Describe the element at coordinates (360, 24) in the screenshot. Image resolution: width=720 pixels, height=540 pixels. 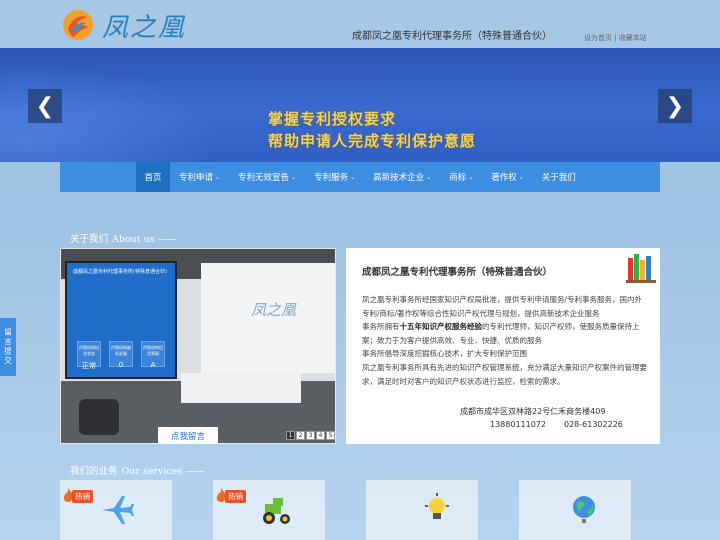
I see `site-header: 凤之凰 成都凤之凰专利代理事务所（特殊普通合伙） 设为首页 | 收藏本站` at that location.